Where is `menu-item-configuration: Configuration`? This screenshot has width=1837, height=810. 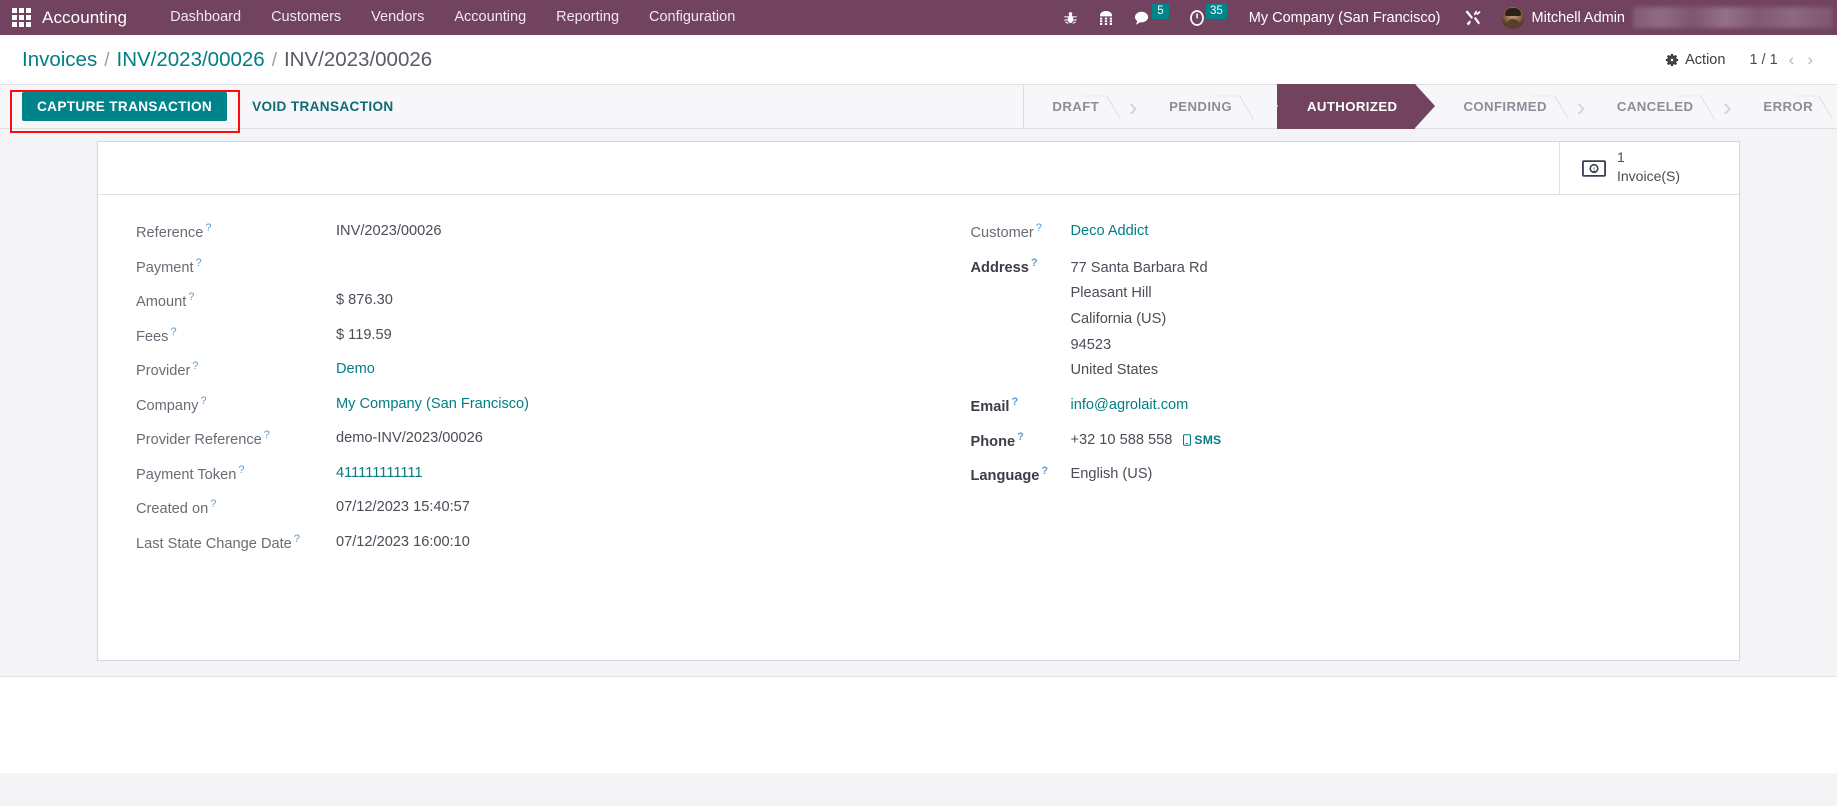 menu-item-configuration: Configuration is located at coordinates (692, 17).